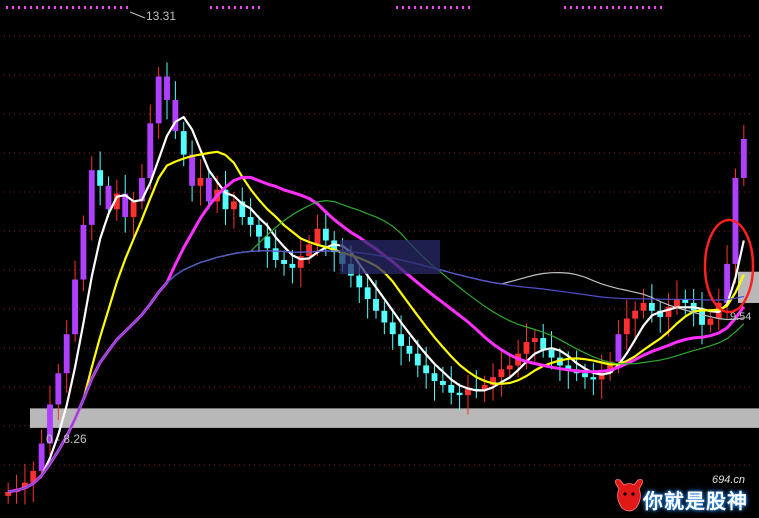 The height and width of the screenshot is (518, 759). I want to click on high-leader-line, so click(137, 15).